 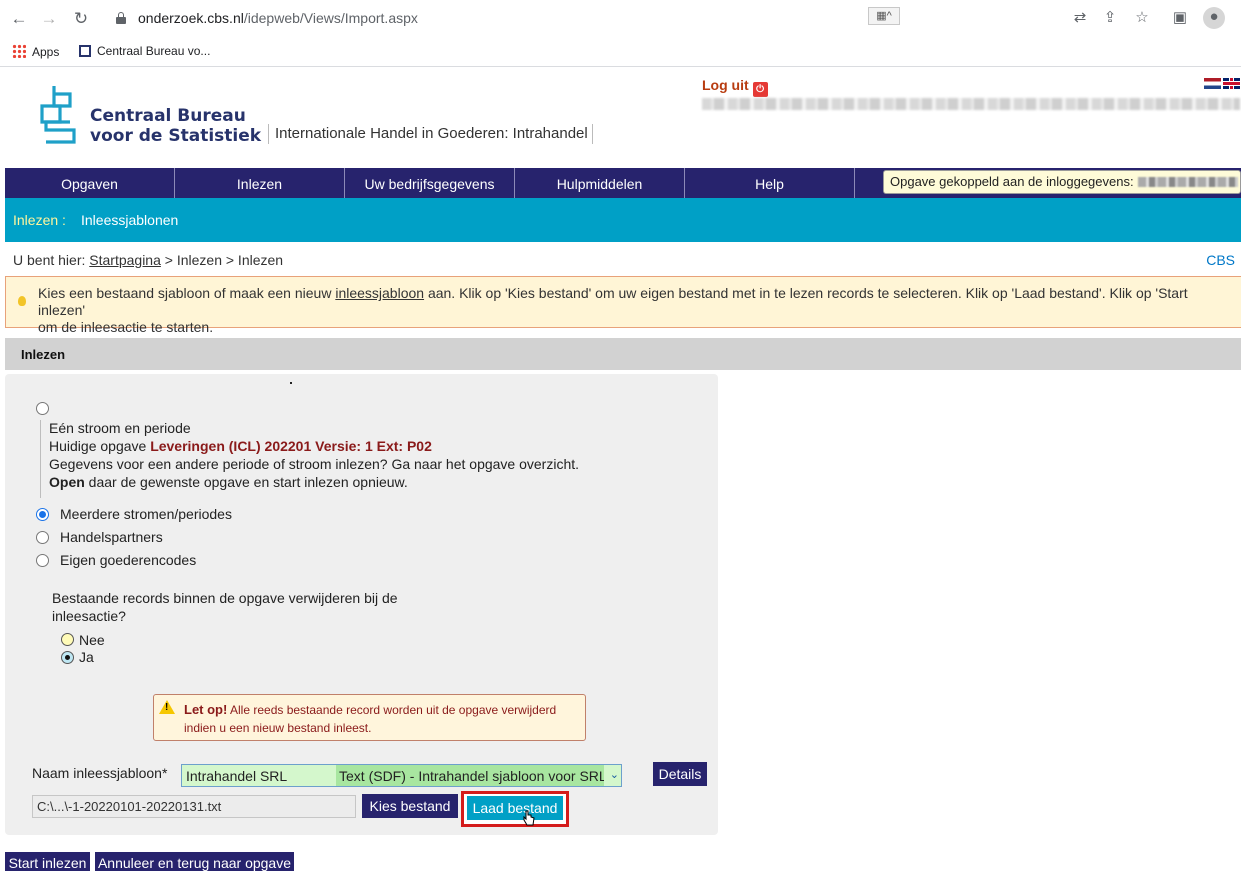 What do you see at coordinates (1214, 18) in the screenshot?
I see `profile-icon: ●` at bounding box center [1214, 18].